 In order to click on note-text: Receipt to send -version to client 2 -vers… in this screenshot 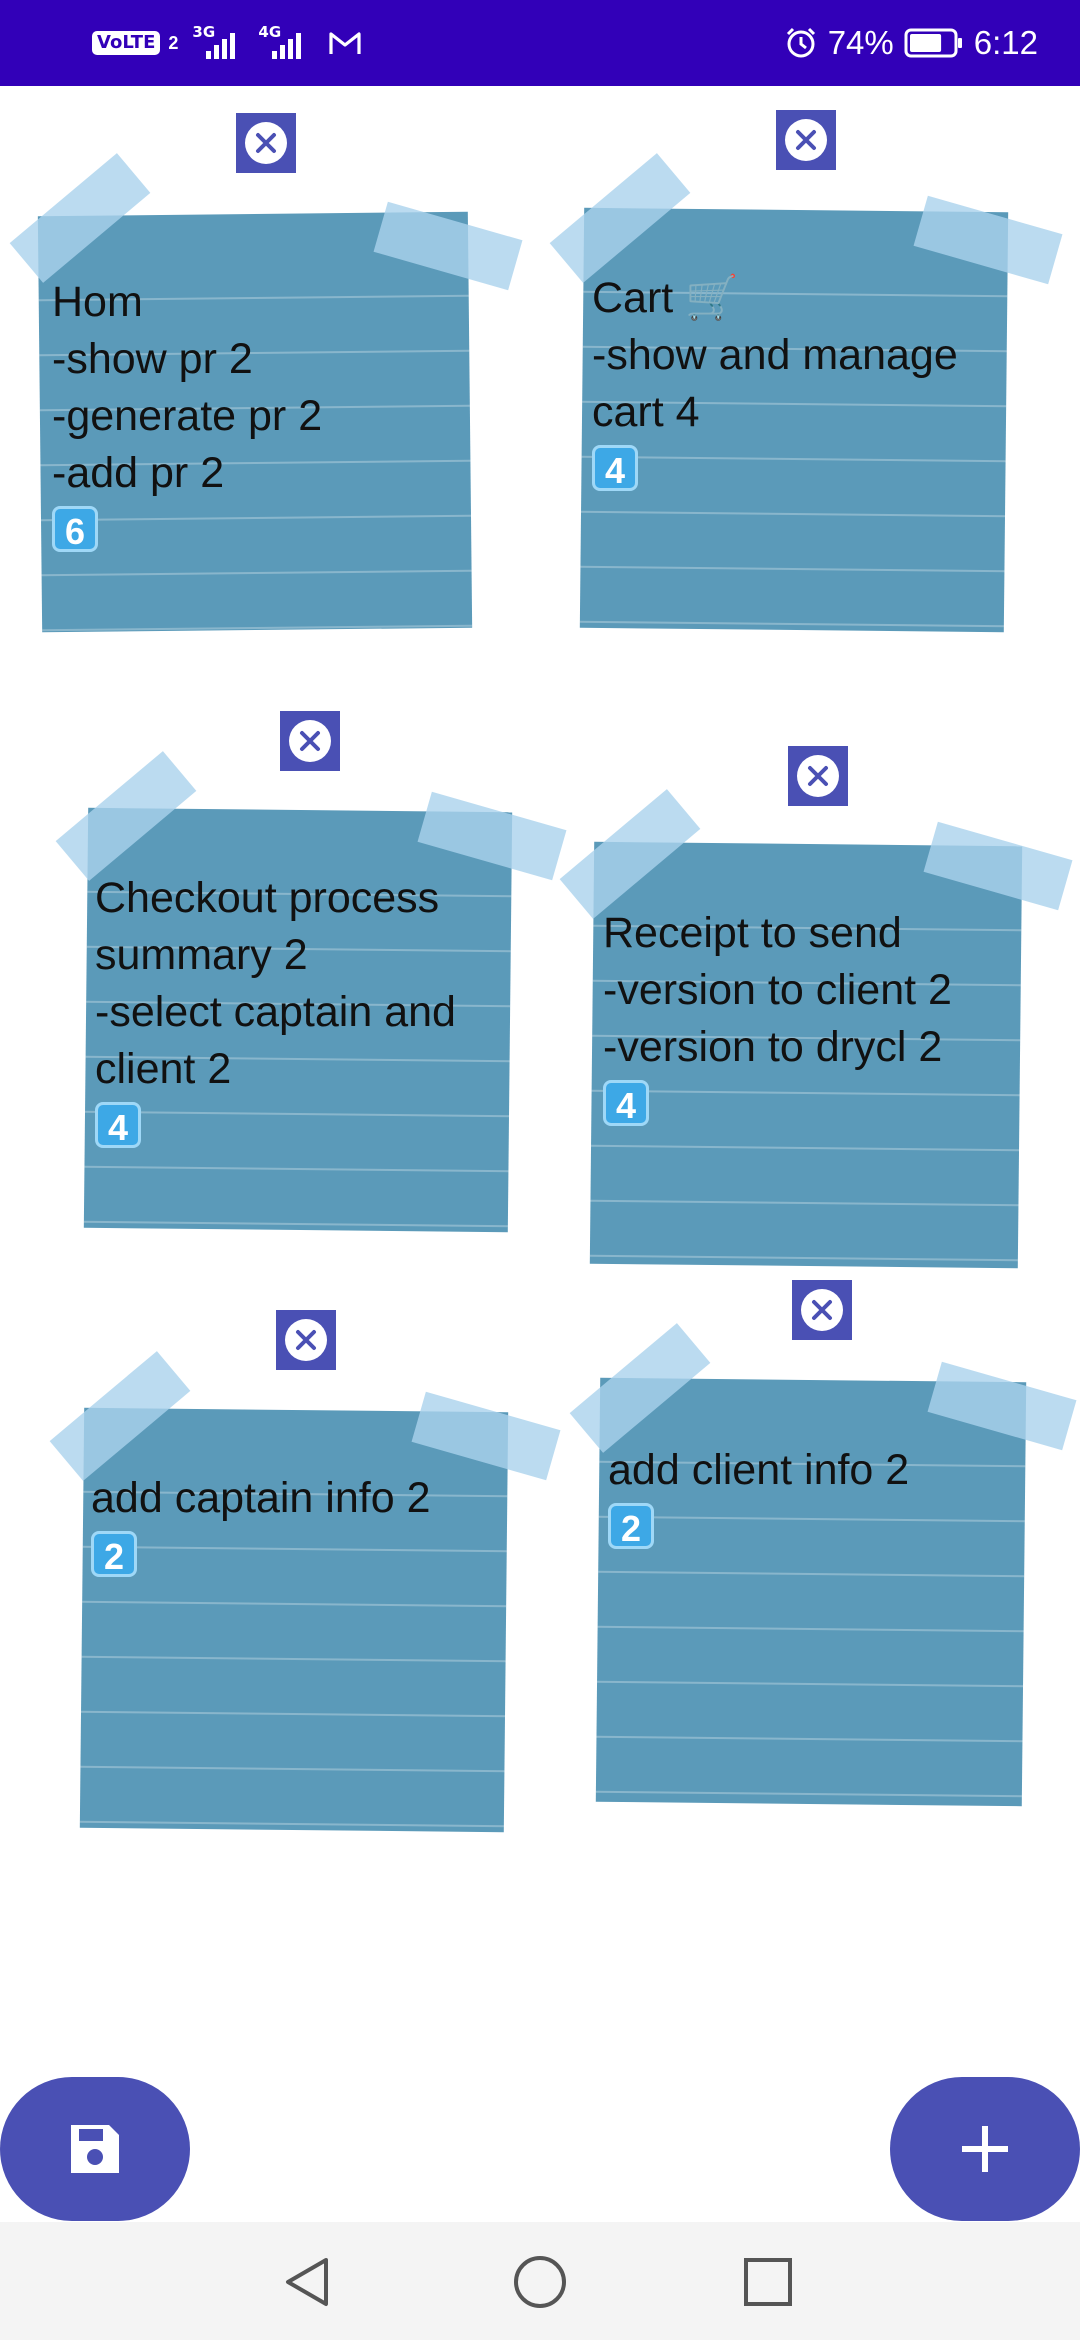, I will do `click(813, 1019)`.